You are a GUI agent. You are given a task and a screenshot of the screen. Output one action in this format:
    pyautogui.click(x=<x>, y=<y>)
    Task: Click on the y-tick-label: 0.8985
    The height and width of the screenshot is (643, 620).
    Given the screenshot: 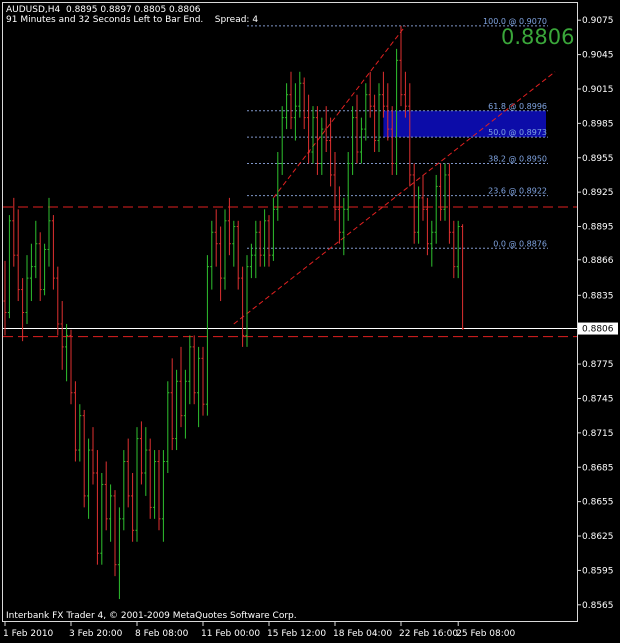 What is the action you would take?
    pyautogui.click(x=598, y=124)
    